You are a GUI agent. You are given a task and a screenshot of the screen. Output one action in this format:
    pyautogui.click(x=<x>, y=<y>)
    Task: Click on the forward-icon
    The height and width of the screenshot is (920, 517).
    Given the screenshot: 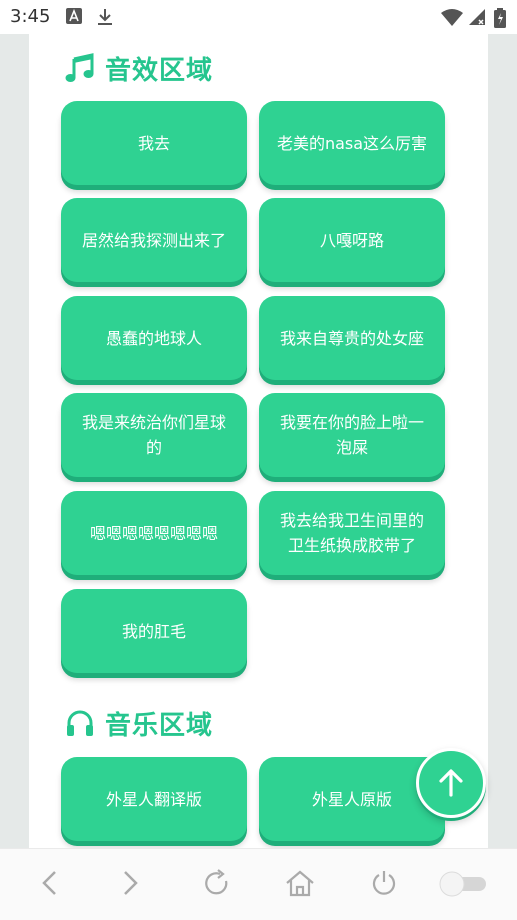 What is the action you would take?
    pyautogui.click(x=131, y=883)
    